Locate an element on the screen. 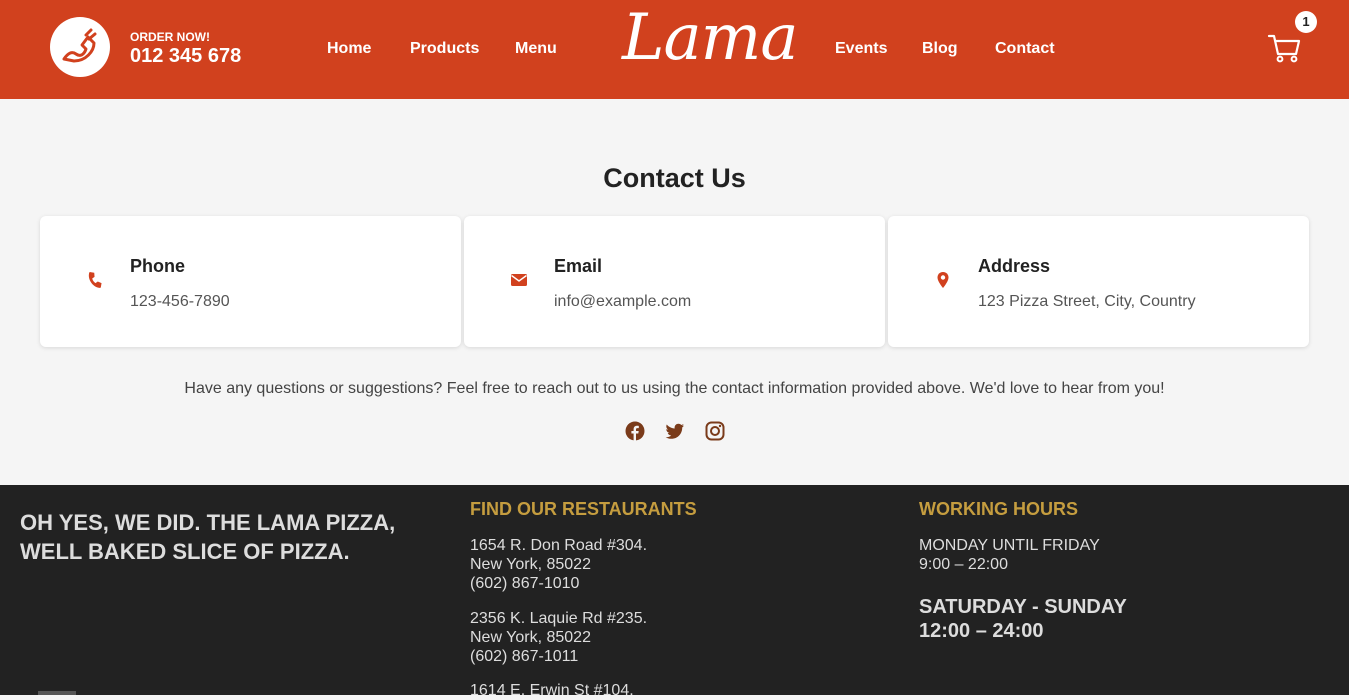  nav-home: Home is located at coordinates (349, 49).